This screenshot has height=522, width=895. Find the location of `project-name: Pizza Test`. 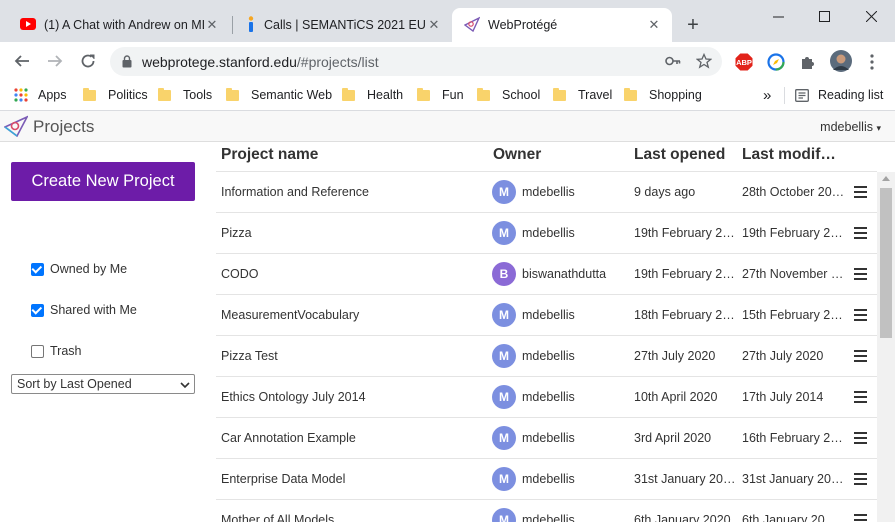

project-name: Pizza Test is located at coordinates (353, 356).